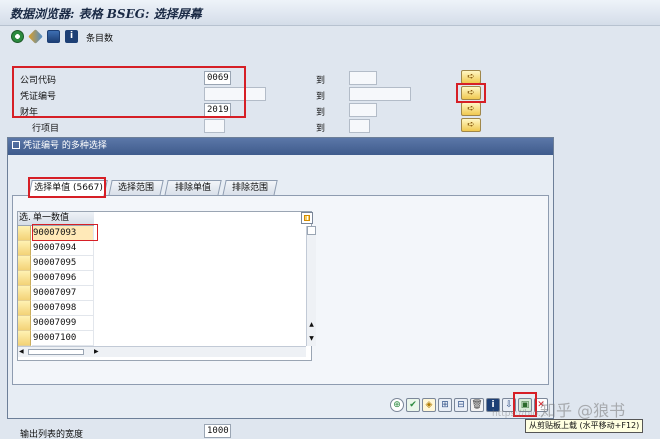 The height and width of the screenshot is (439, 660). Describe the element at coordinates (311, 230) in the screenshot. I see `scroll-up-icon` at that location.